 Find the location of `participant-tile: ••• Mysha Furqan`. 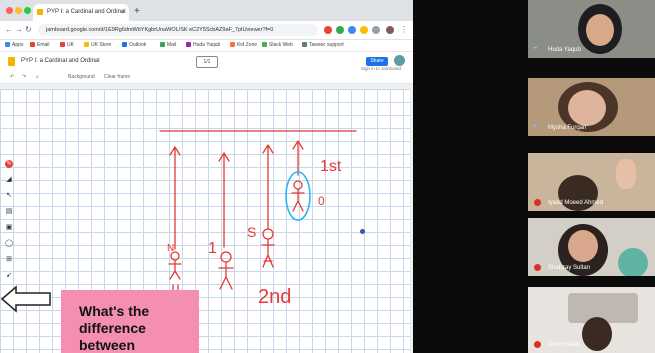

participant-tile: ••• Mysha Furqan is located at coordinates (591, 107).